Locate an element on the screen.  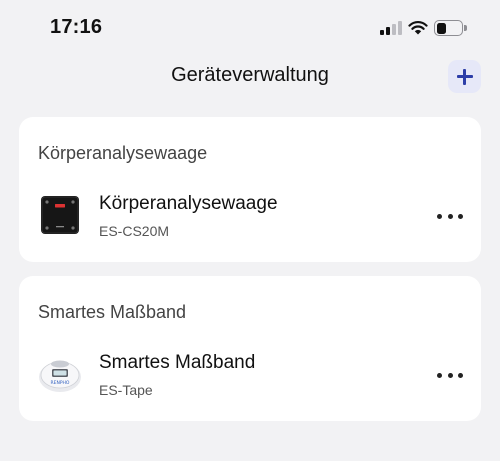
svg-text: RENPHO is located at coordinates (60, 383).